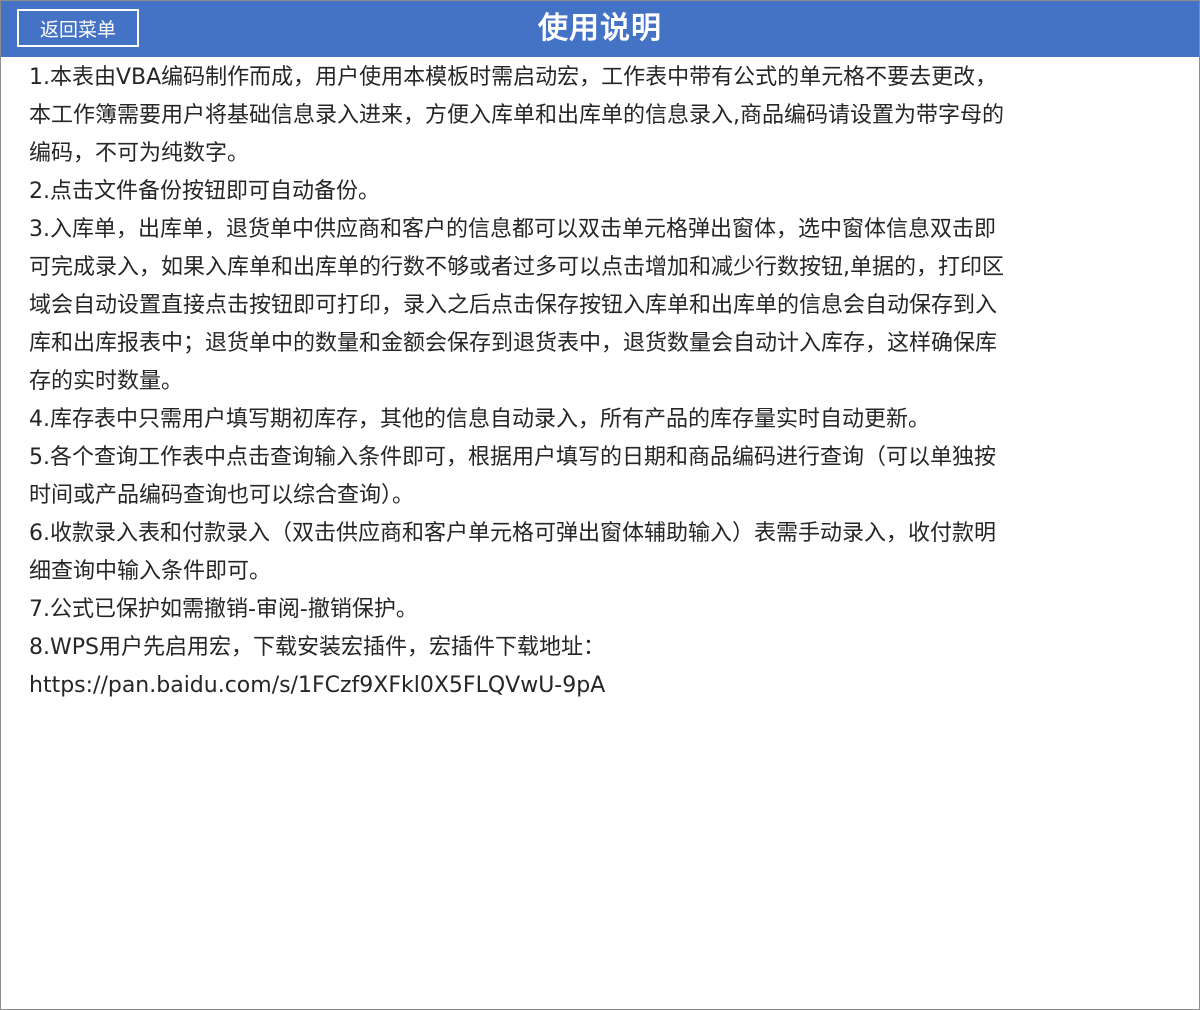 The image size is (1200, 1010). I want to click on header-bar: 返回菜单 使用说明, so click(600, 29).